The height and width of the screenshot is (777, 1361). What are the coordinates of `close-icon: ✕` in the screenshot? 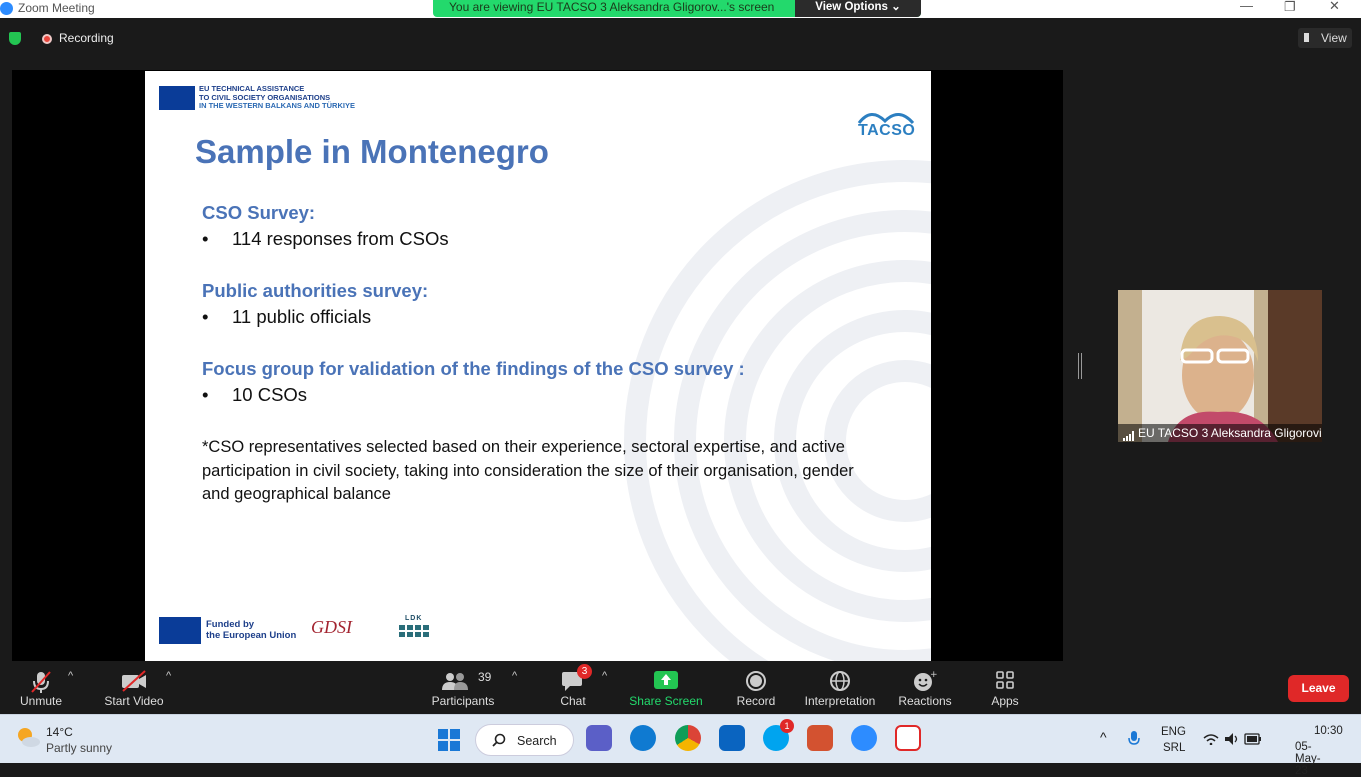 It's located at (1334, 7).